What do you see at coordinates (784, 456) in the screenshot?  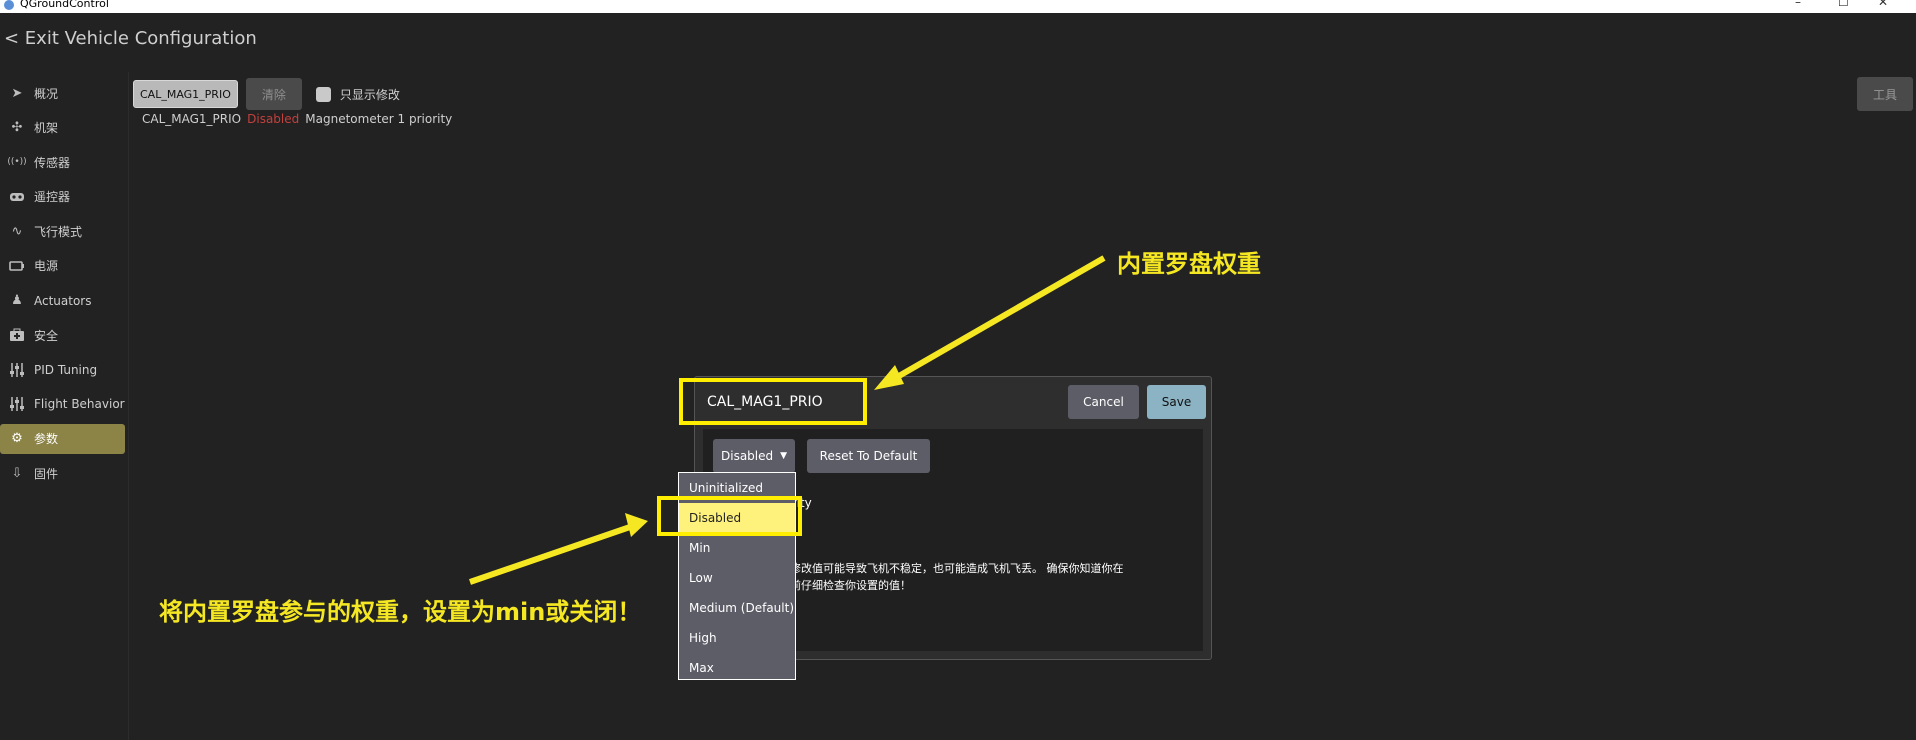 I see `chevron-down-icon: ▼` at bounding box center [784, 456].